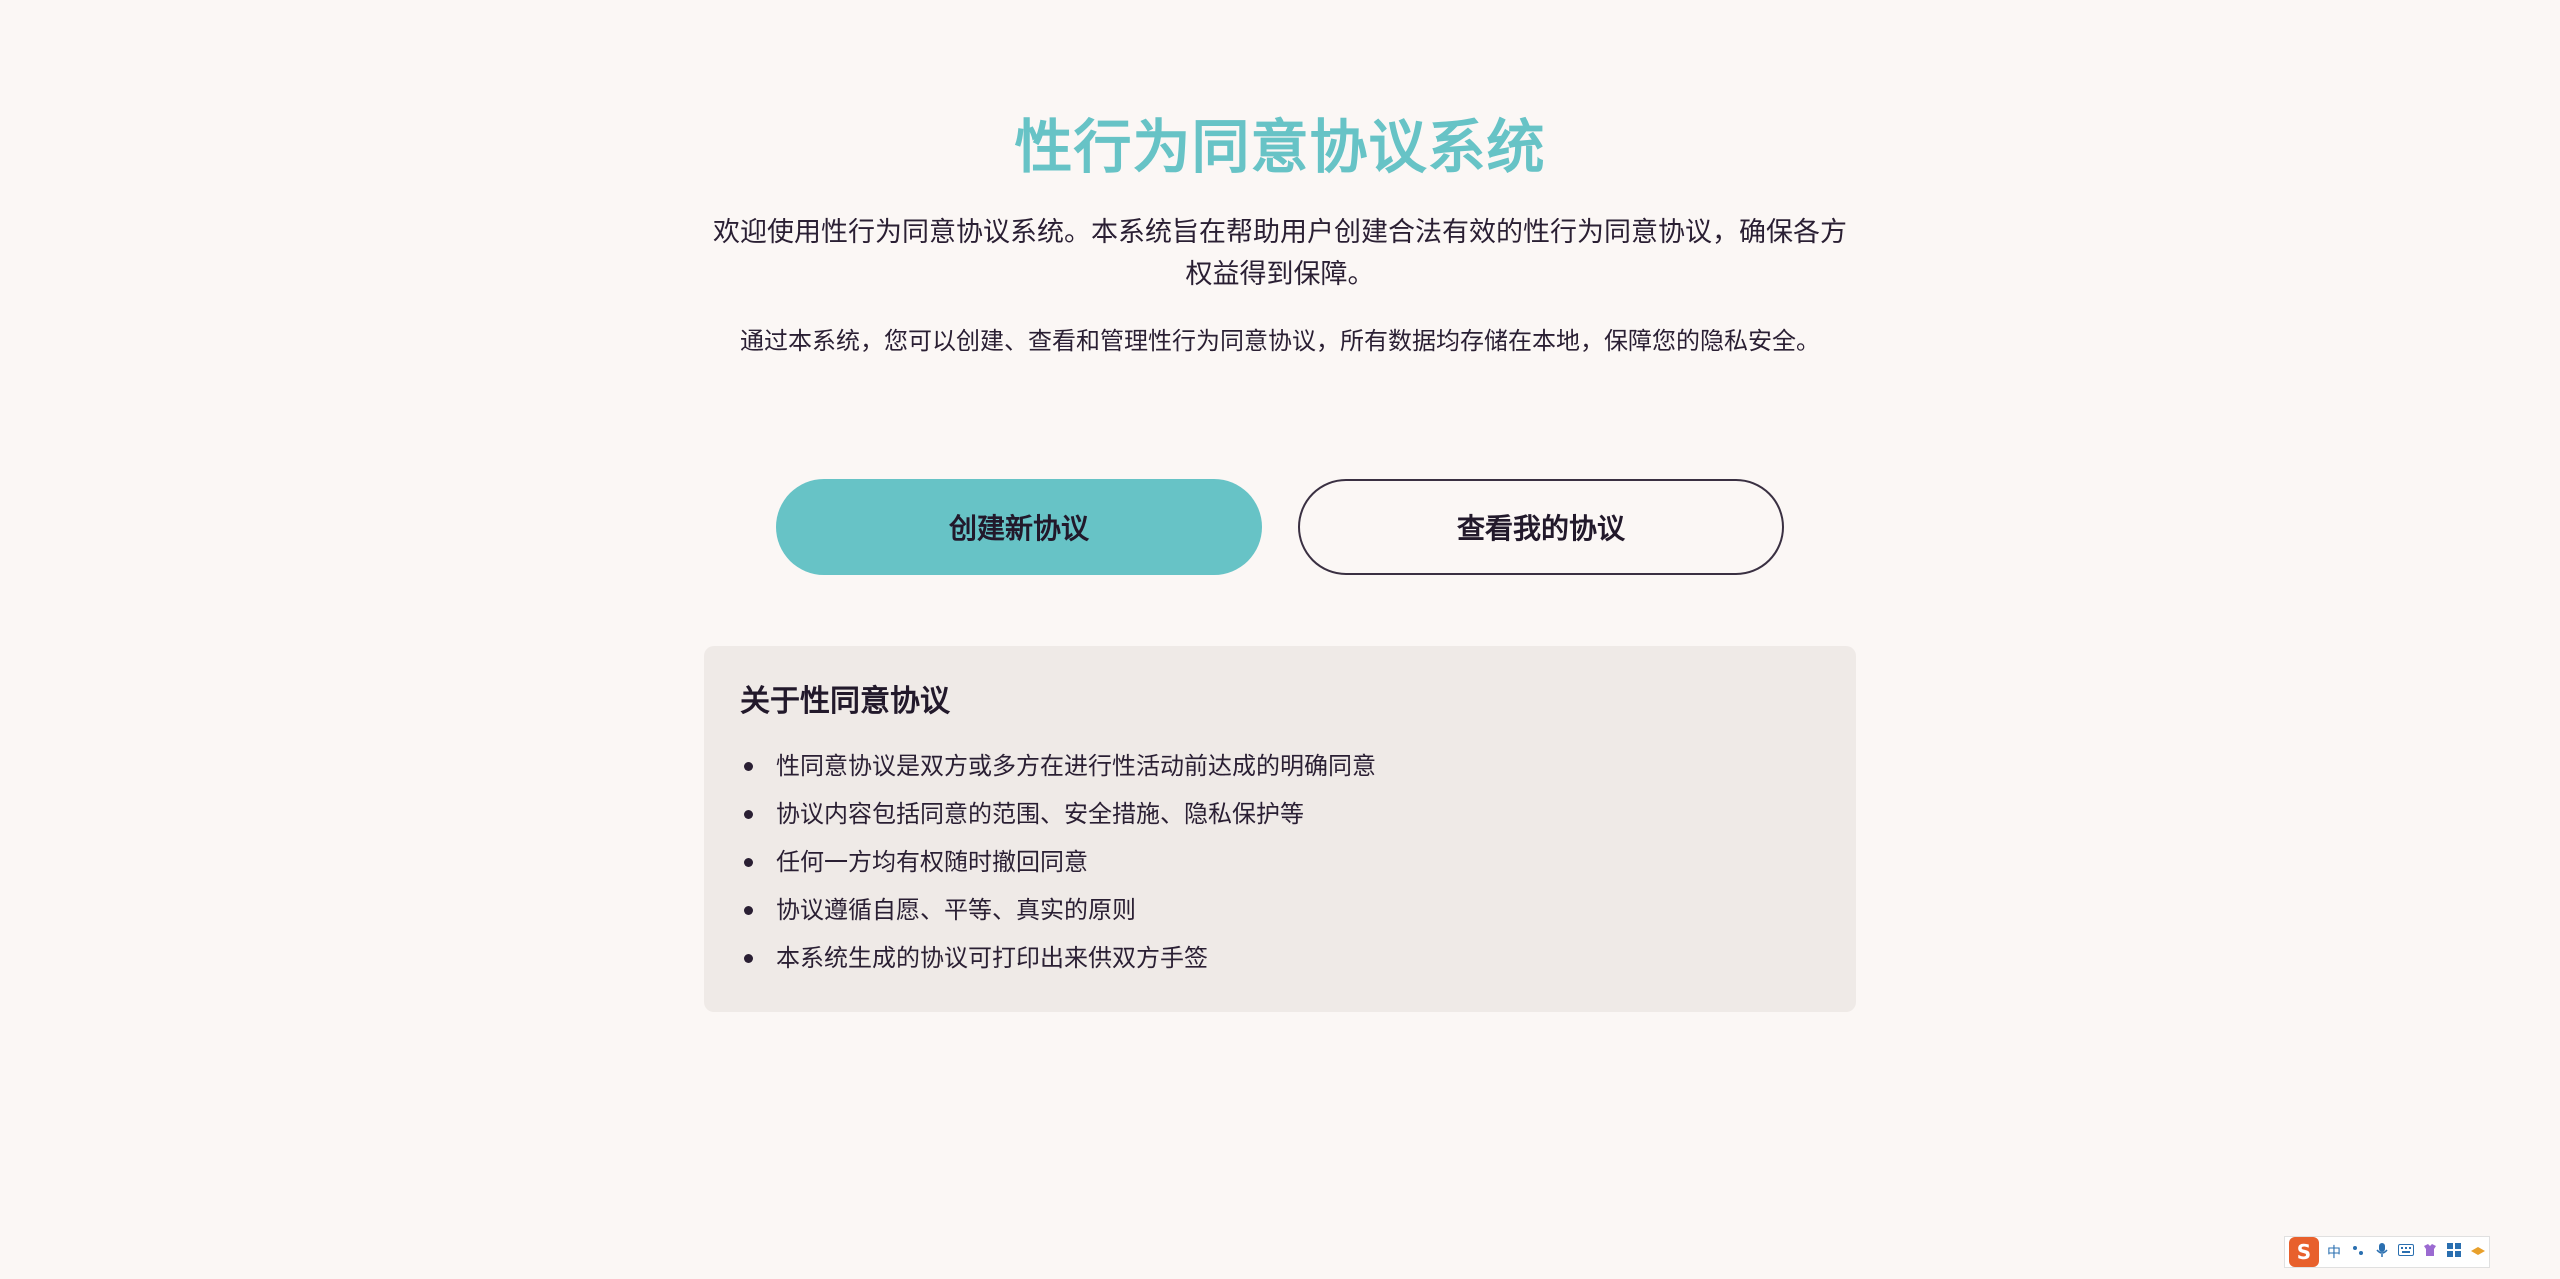 The height and width of the screenshot is (1279, 2560). I want to click on more-icon, so click(2478, 1252).